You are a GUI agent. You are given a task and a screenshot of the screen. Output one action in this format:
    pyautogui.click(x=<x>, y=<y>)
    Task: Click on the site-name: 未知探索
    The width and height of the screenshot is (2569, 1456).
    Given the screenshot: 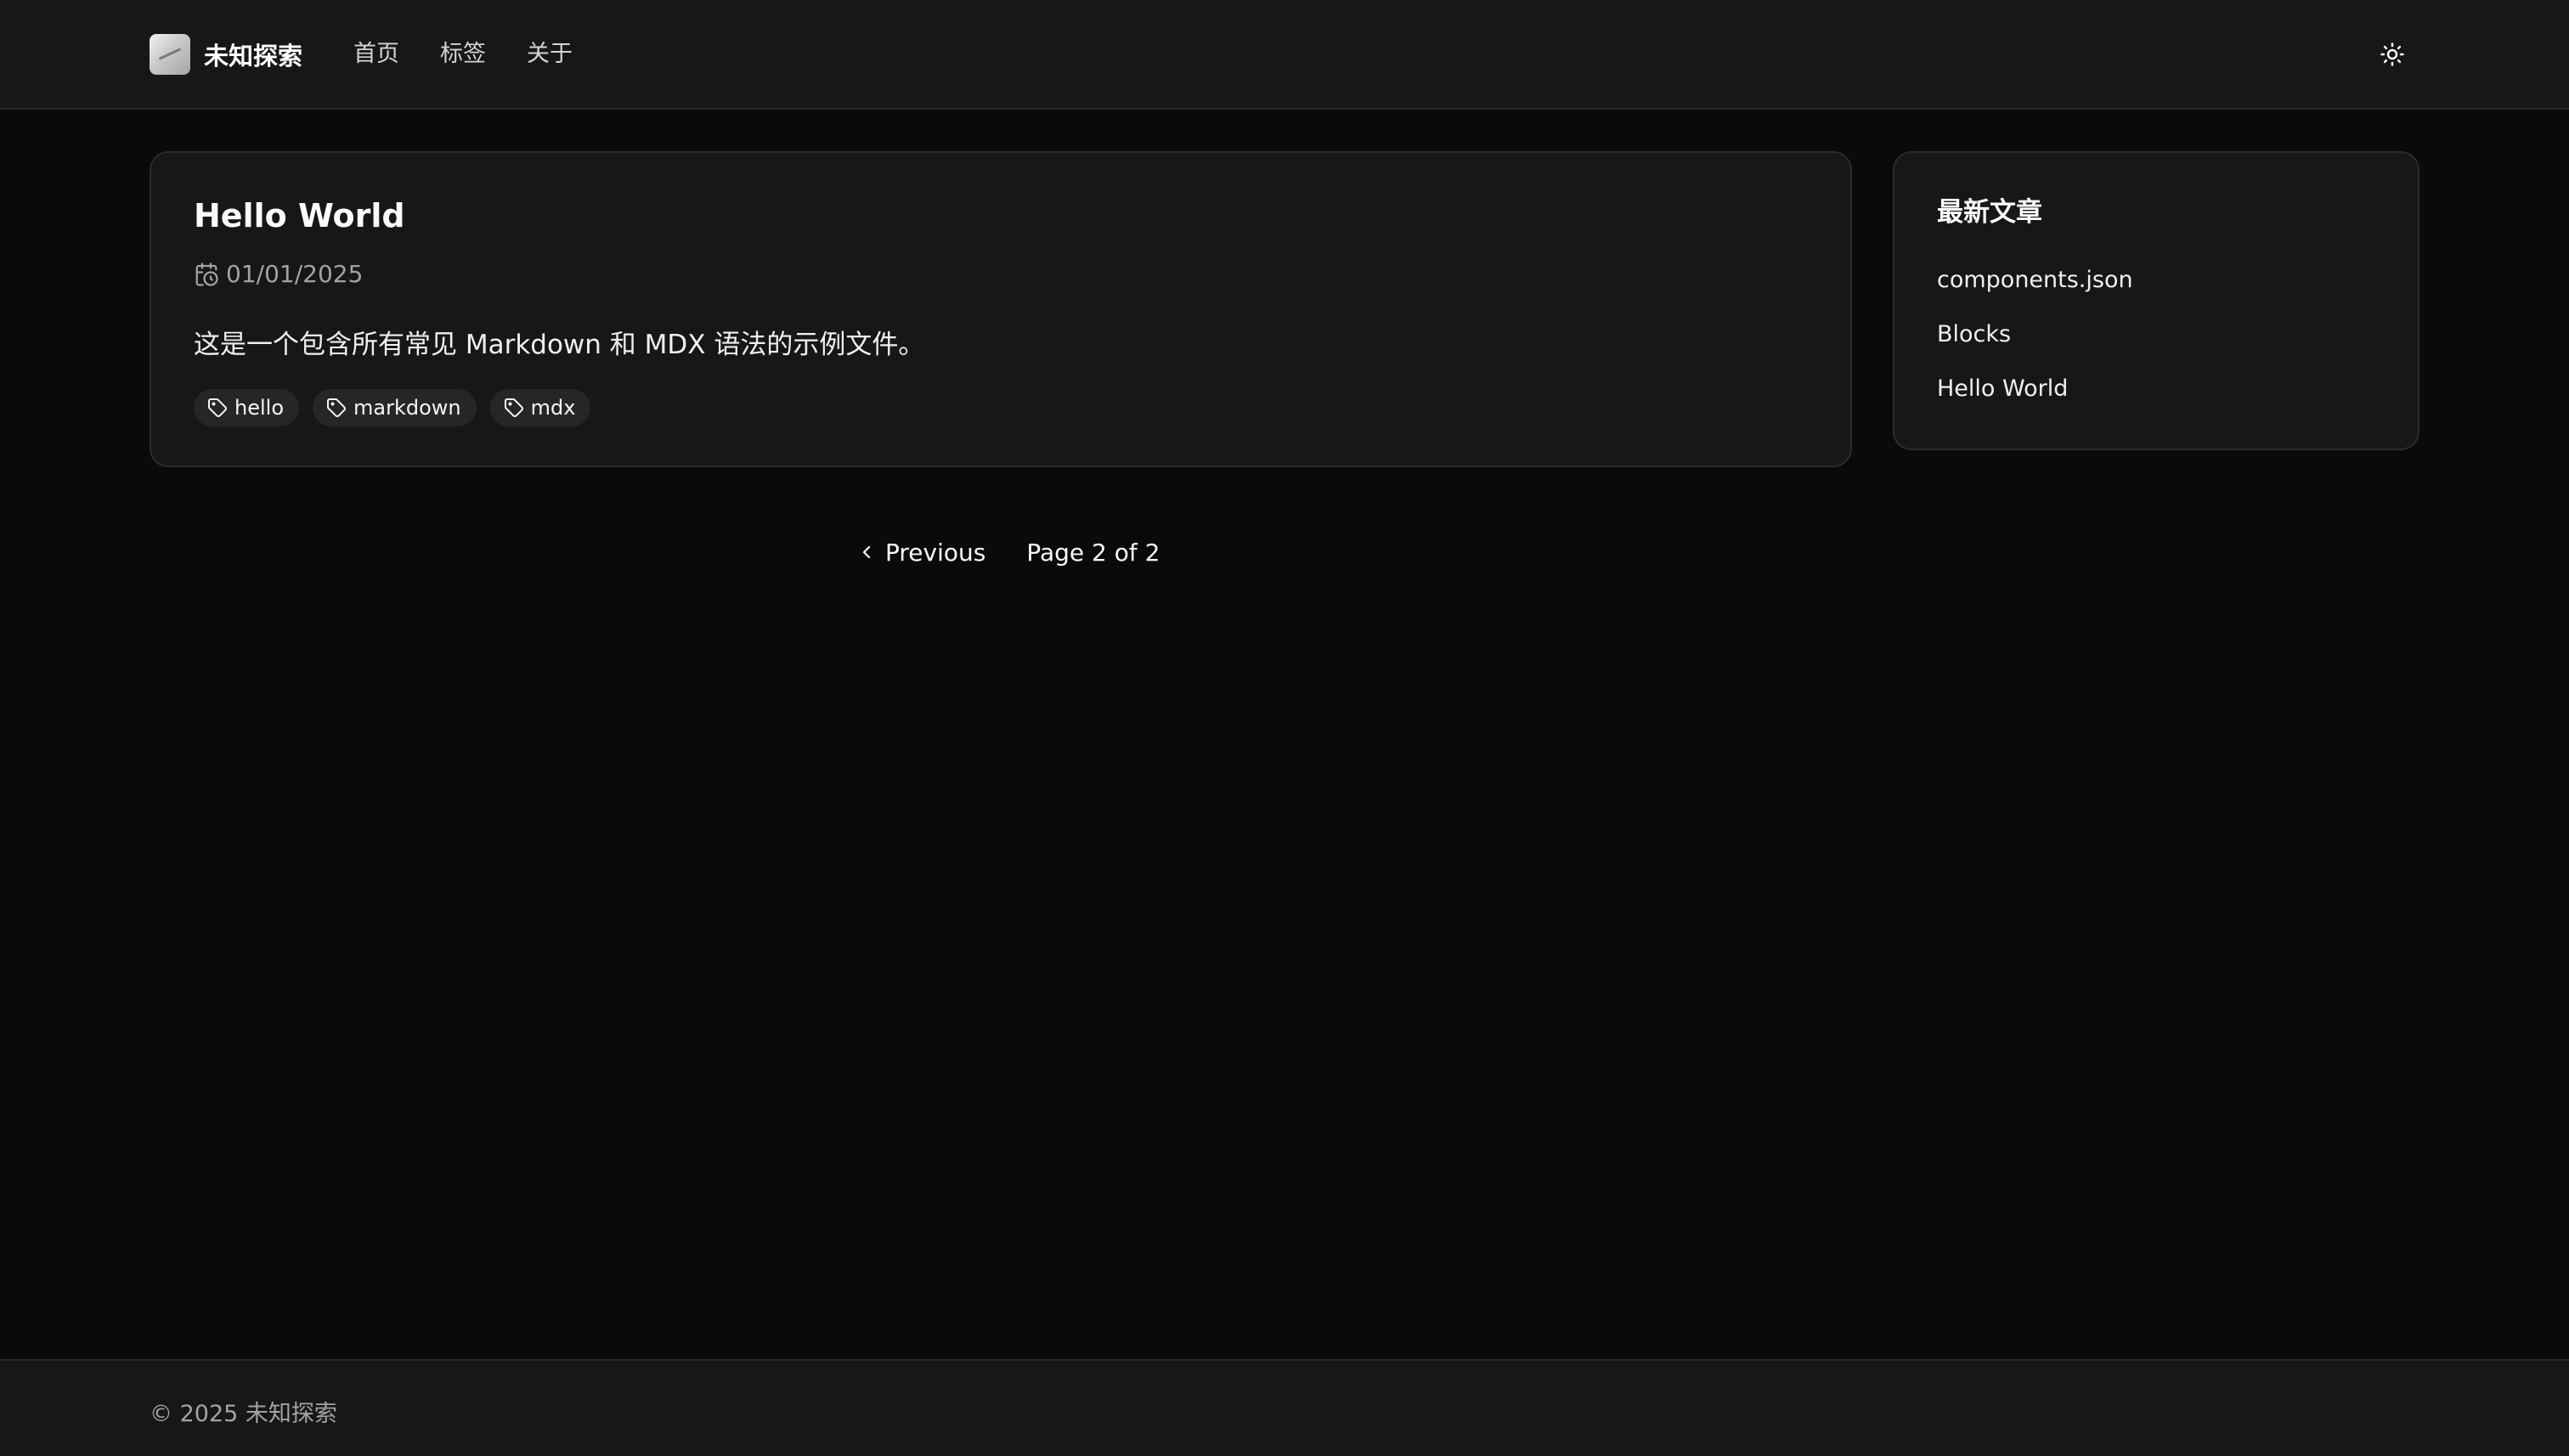 What is the action you would take?
    pyautogui.click(x=253, y=54)
    